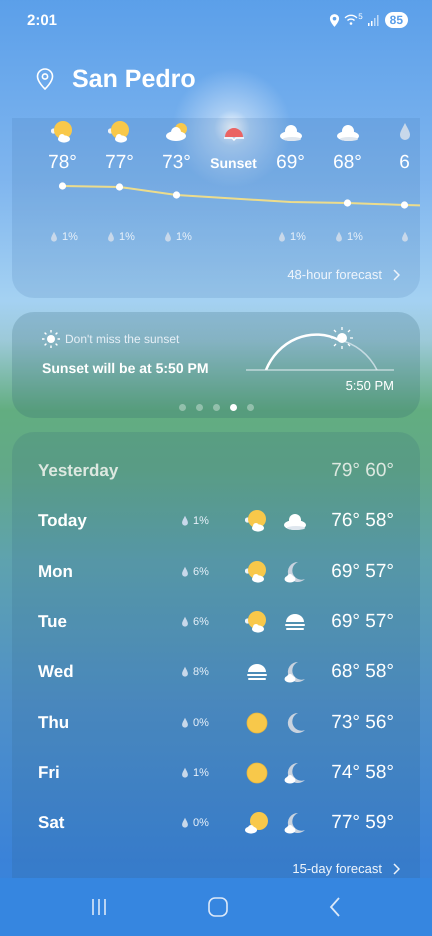 Image resolution: width=432 pixels, height=936 pixels. What do you see at coordinates (396, 20) in the screenshot?
I see `battery-indicator: 85` at bounding box center [396, 20].